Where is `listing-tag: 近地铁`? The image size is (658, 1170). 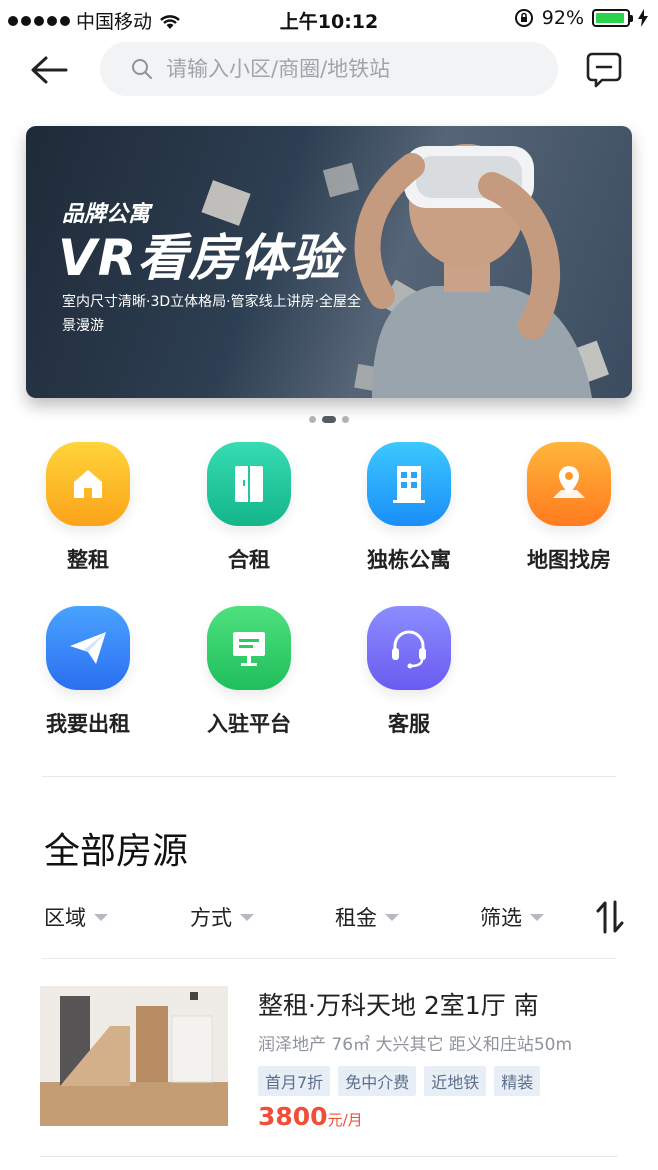
listing-tag: 近地铁 is located at coordinates (455, 1081).